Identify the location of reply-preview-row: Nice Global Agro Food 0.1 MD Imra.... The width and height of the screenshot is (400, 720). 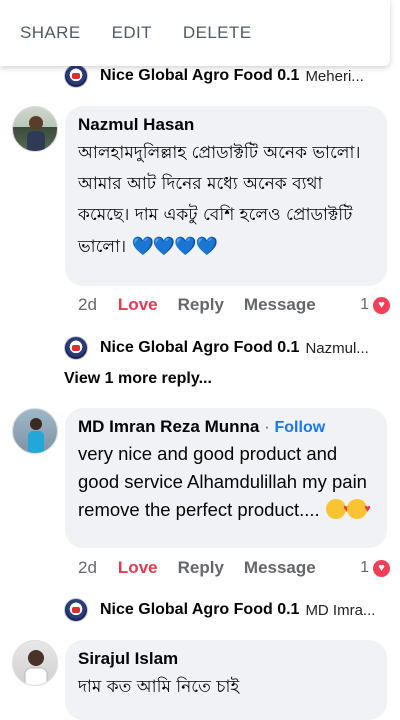
(224, 610).